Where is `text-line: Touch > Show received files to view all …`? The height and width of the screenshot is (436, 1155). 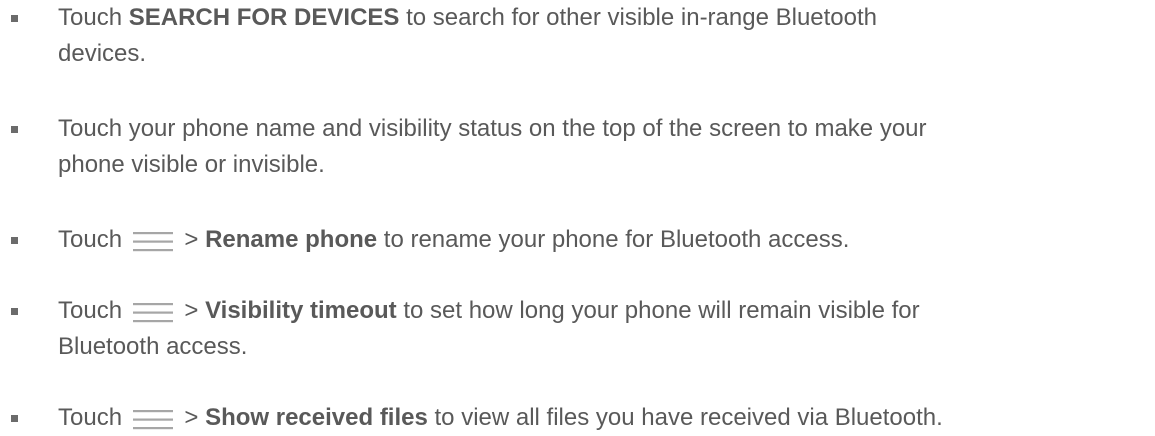
text-line: Touch > Show received files to view all … is located at coordinates (500, 417).